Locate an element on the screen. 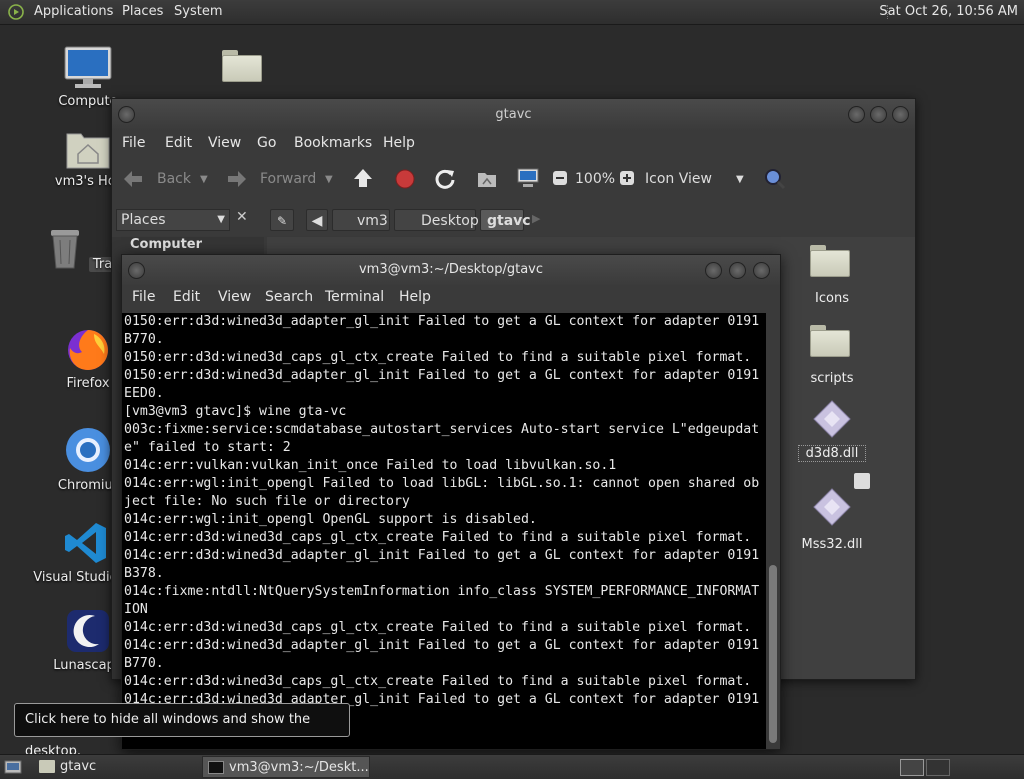  terminal-icon is located at coordinates (216, 767).